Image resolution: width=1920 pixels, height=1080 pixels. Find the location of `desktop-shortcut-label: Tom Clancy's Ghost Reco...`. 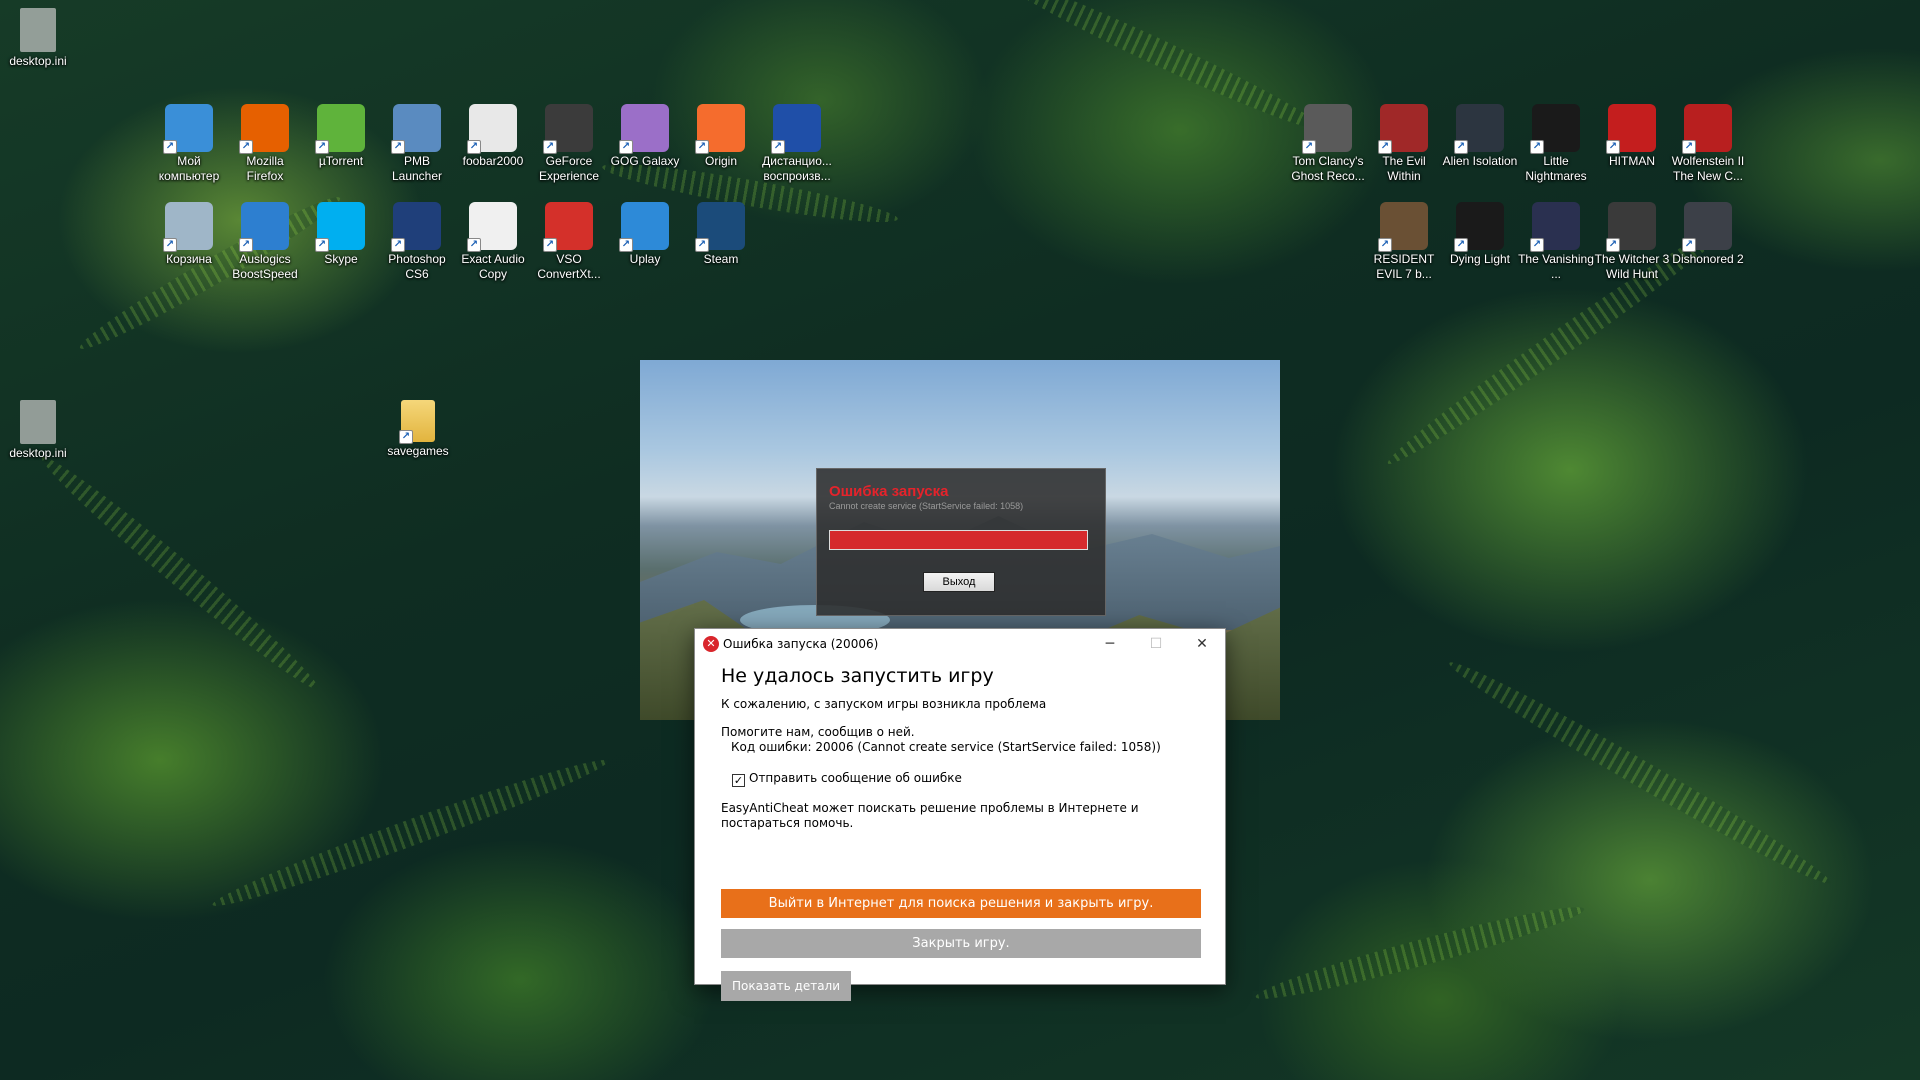

desktop-shortcut-label: Tom Clancy's Ghost Reco... is located at coordinates (1328, 168).